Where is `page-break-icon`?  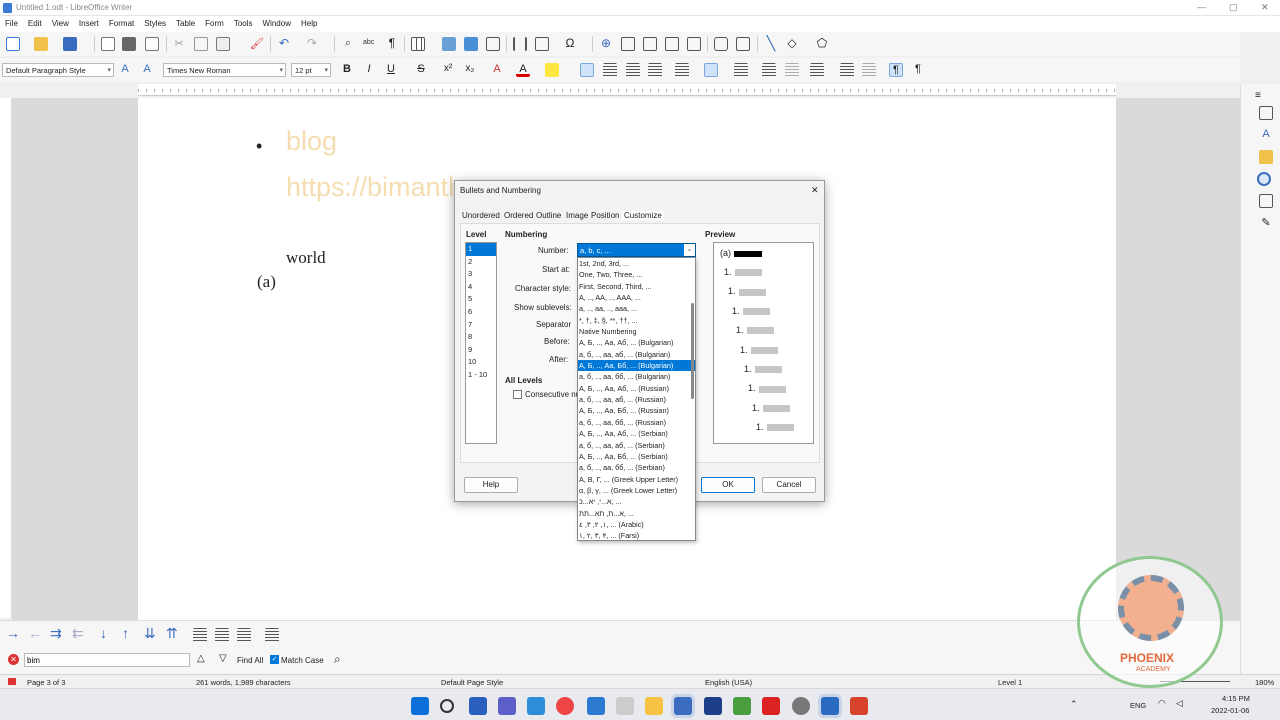 page-break-icon is located at coordinates (520, 44).